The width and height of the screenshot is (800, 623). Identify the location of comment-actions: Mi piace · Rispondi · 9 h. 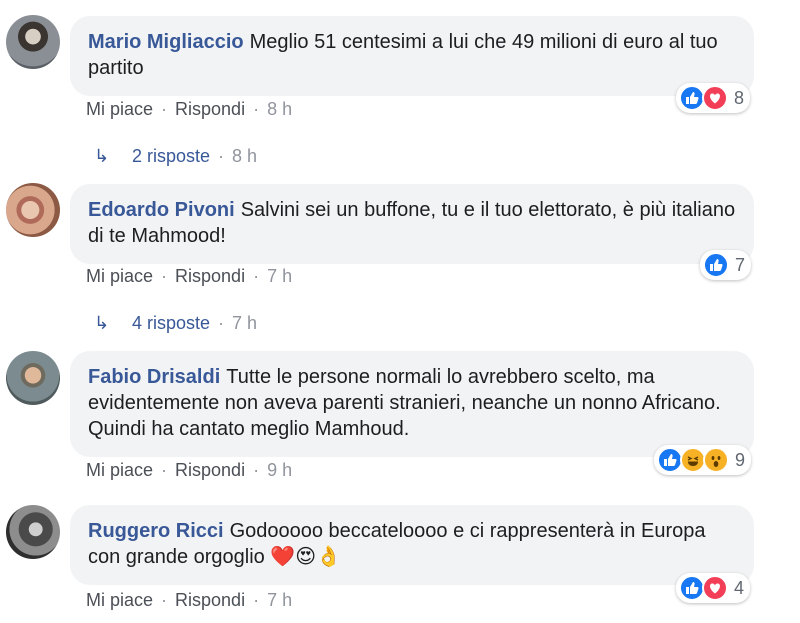
(189, 470).